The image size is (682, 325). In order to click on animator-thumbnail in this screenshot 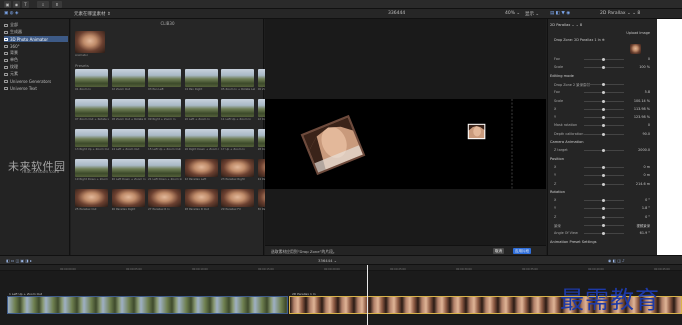, I will do `click(90, 42)`.